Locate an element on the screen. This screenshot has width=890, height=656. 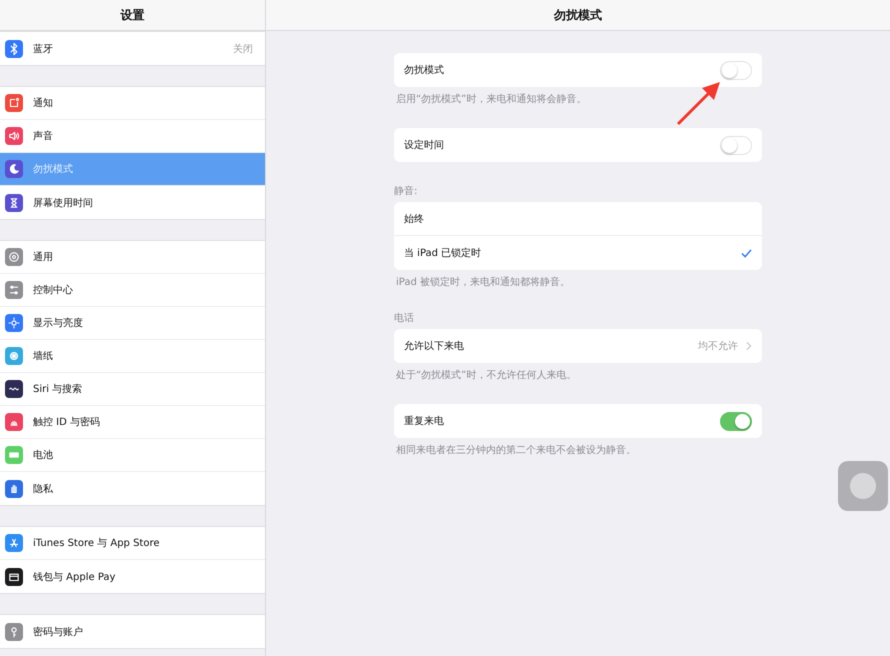
item-label: 声音 is located at coordinates (43, 136).